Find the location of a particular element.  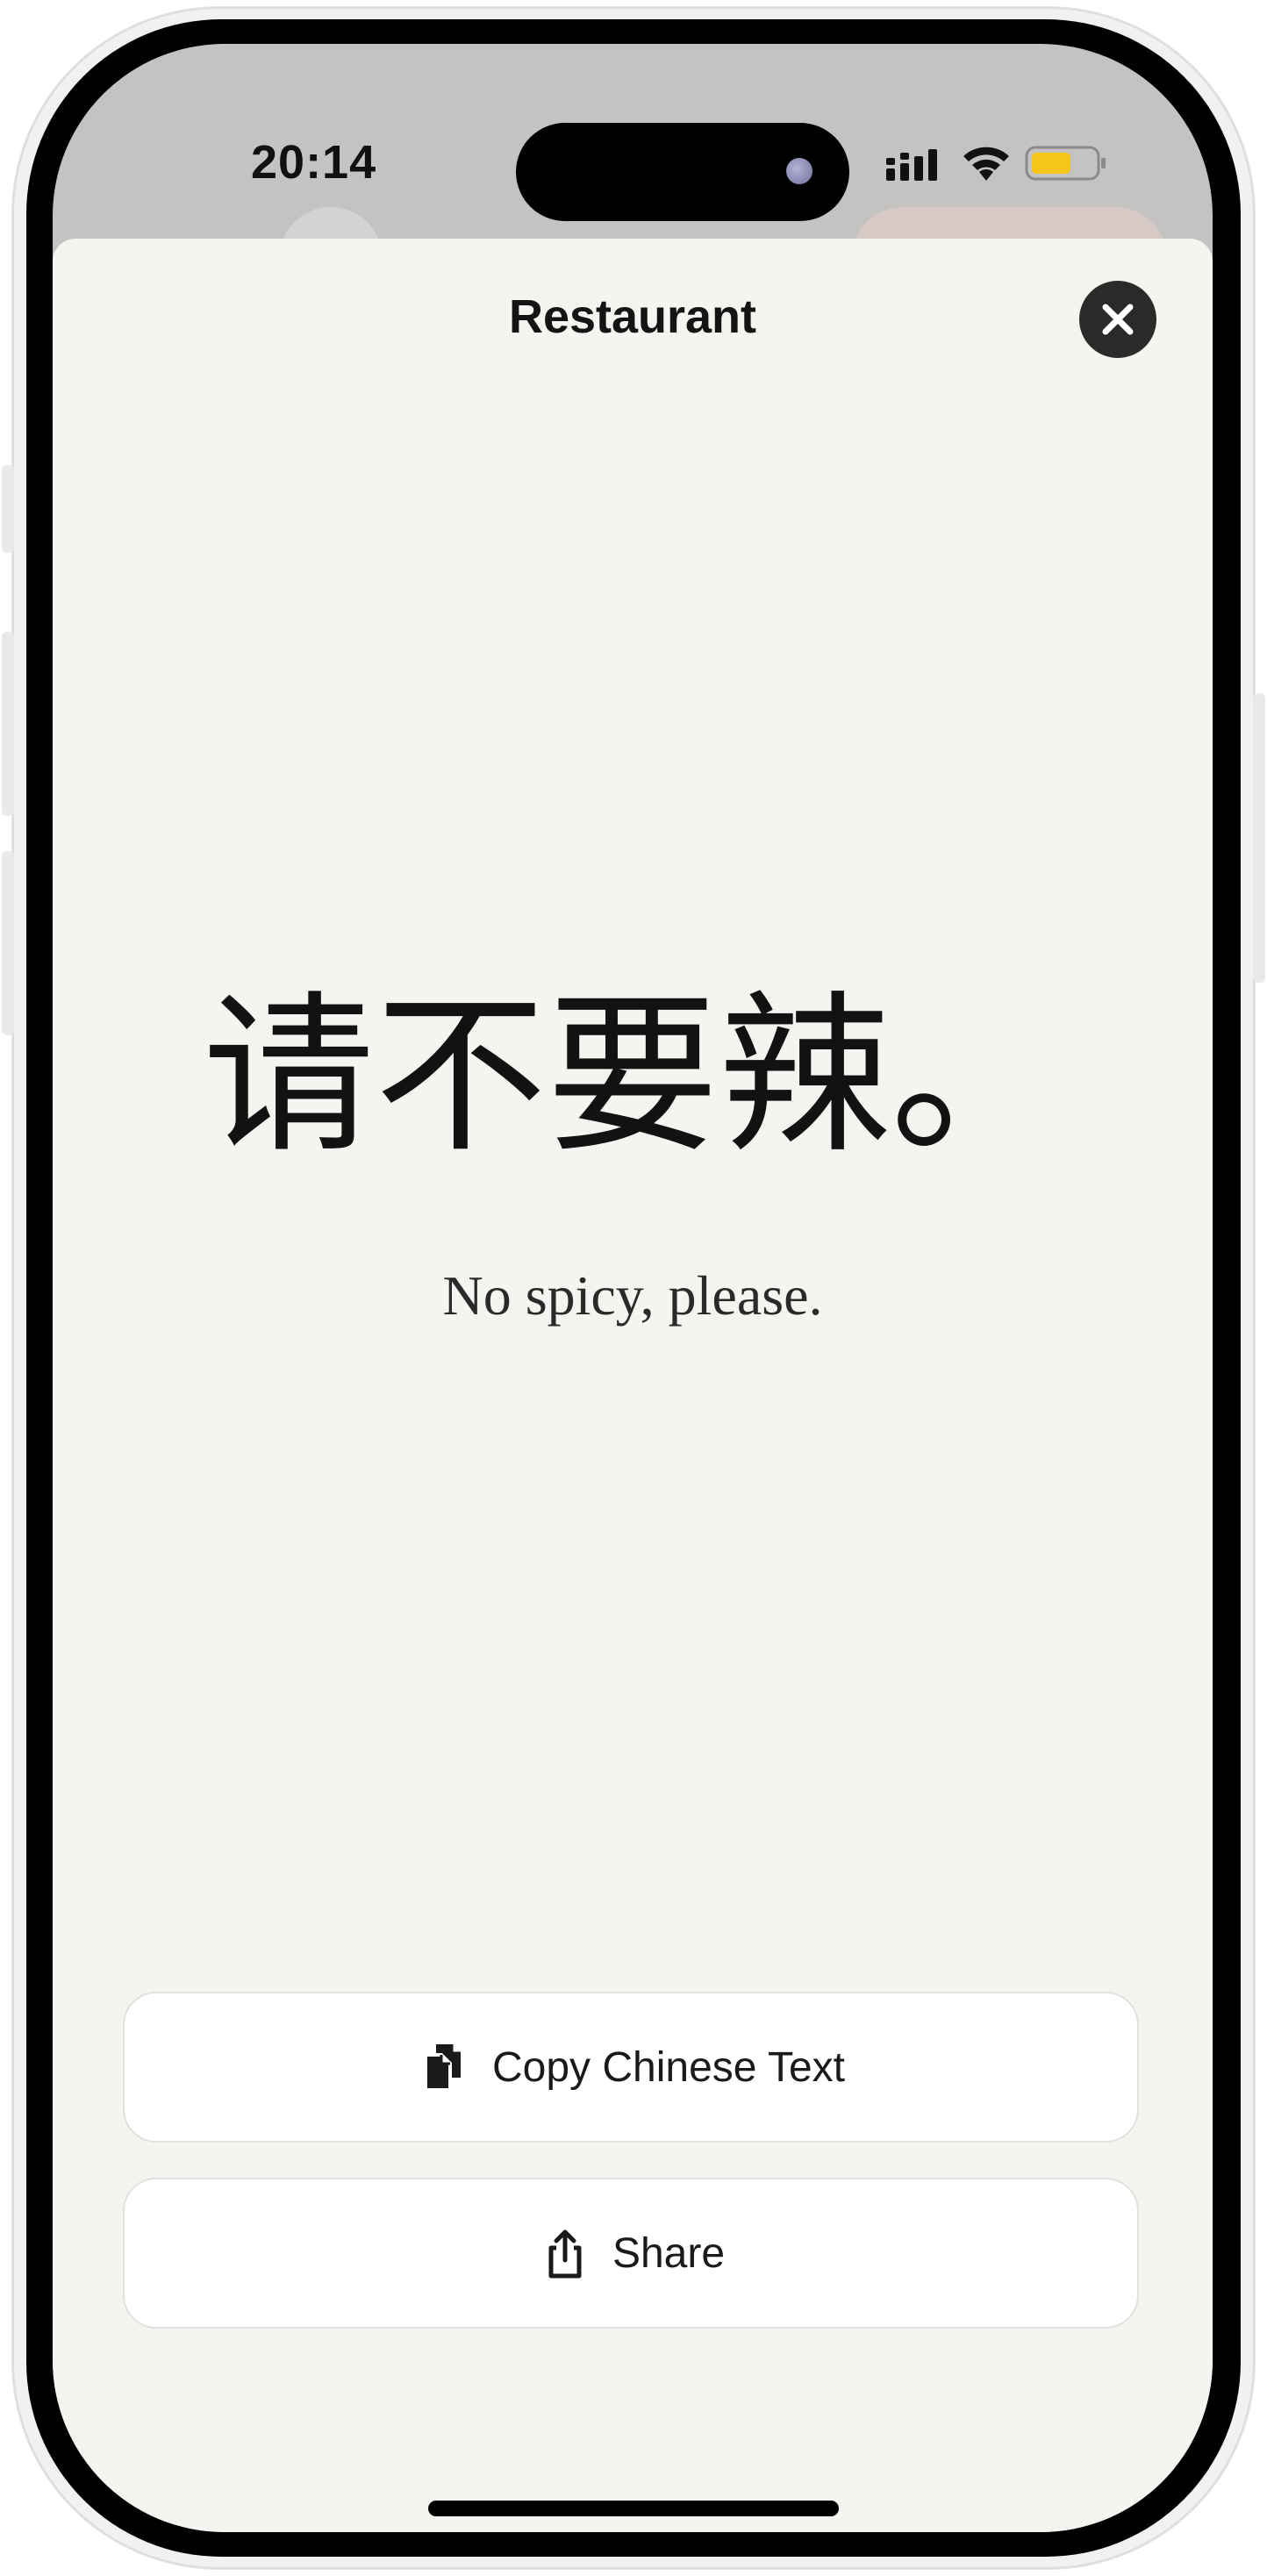

chinese-phrase: 请不要辣。 is located at coordinates (632, 1077).